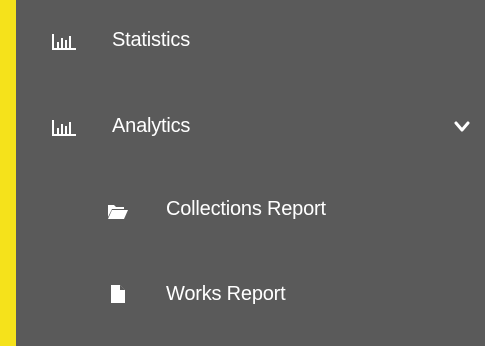  I want to click on folder-open-icon, so click(118, 212).